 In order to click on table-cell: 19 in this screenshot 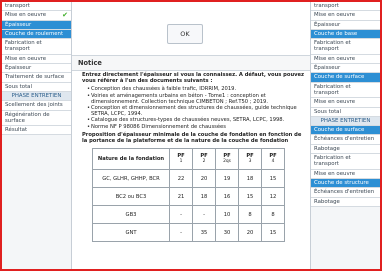, I will do `click(227, 179)`.